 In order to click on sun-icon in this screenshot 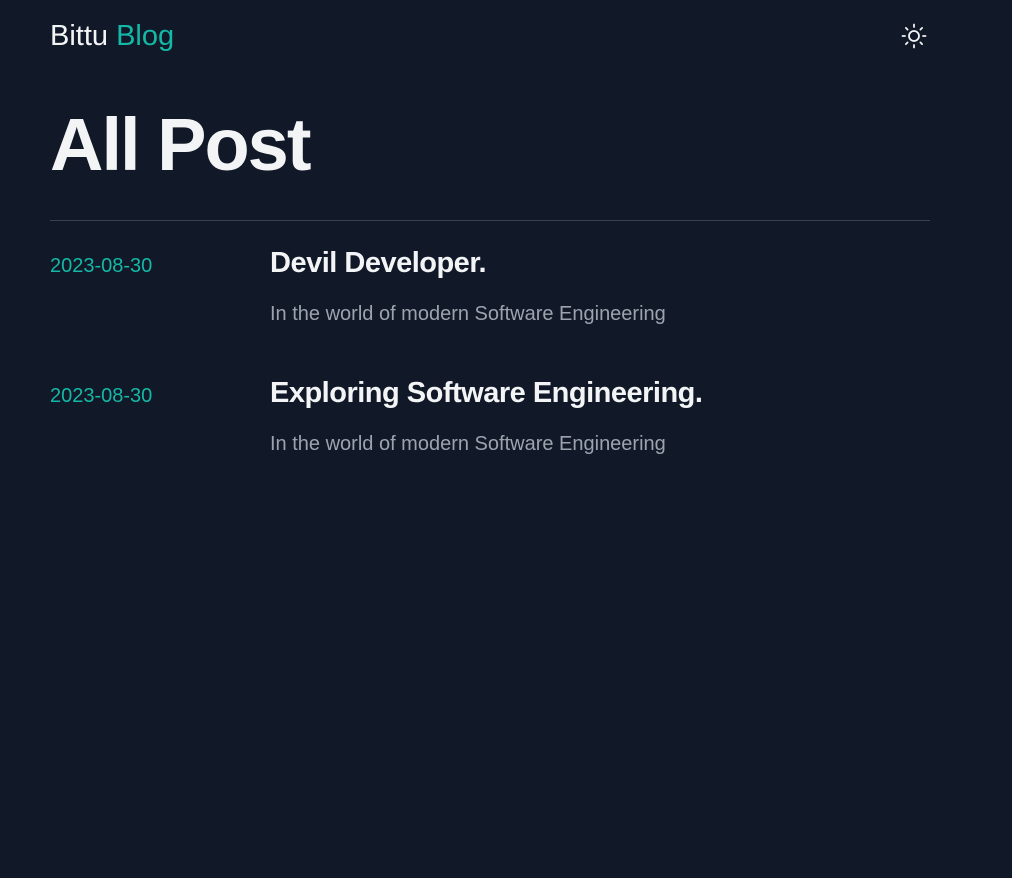, I will do `click(914, 36)`.